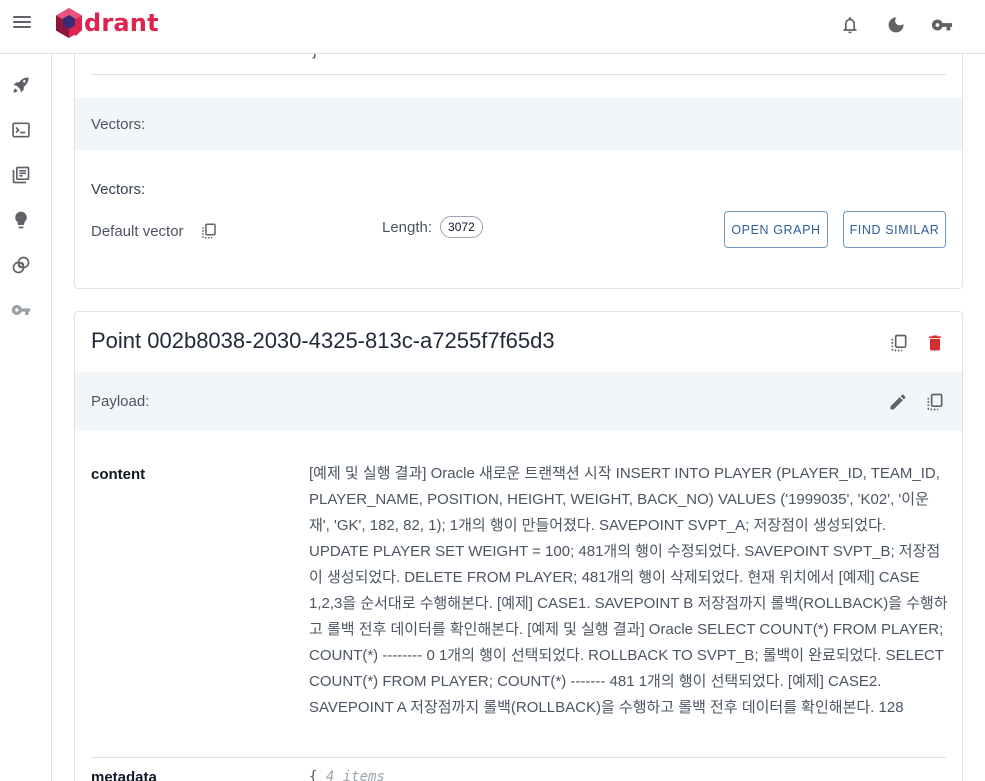 The image size is (985, 781). I want to click on vector-name: Default vector, so click(137, 231).